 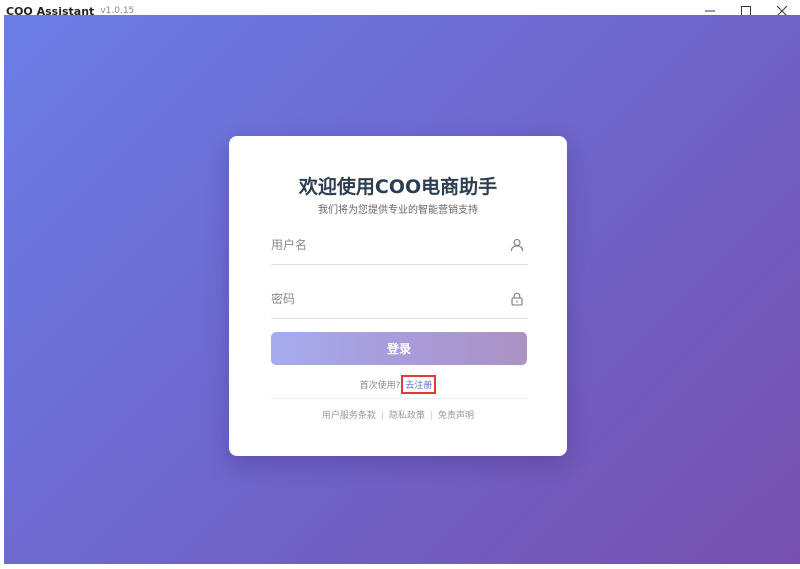 What do you see at coordinates (399, 398) in the screenshot?
I see `footer-divider` at bounding box center [399, 398].